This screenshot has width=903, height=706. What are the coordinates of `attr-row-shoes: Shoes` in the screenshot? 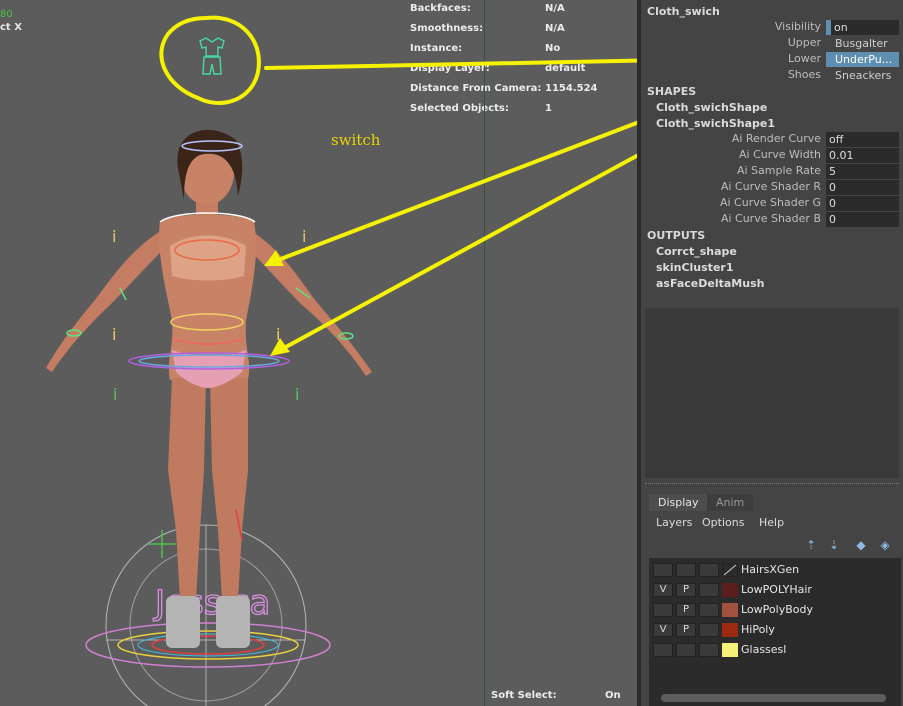 It's located at (731, 75).